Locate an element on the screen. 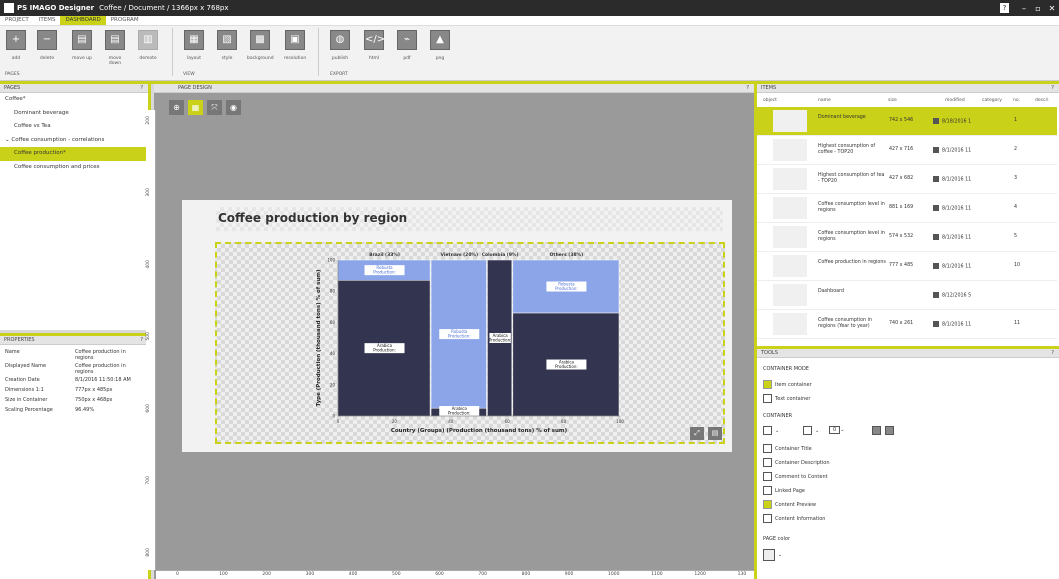 This screenshot has height=579, width=1059. y-tick-label: 100 is located at coordinates (331, 260).